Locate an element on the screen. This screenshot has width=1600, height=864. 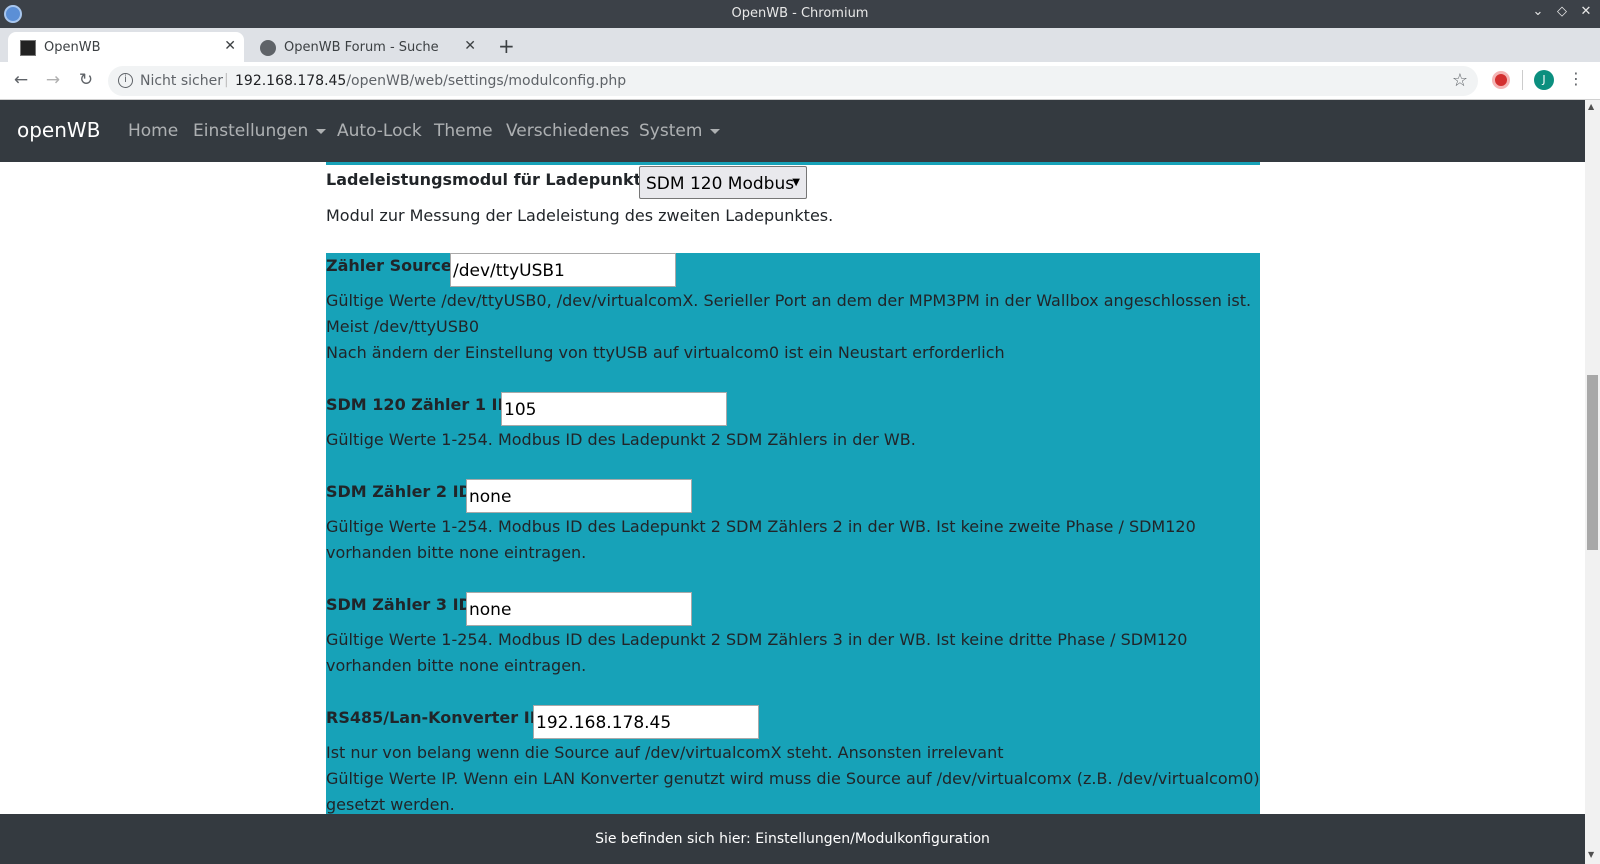
sdm2-label: SDM Zähler 2 ID: is located at coordinates (402, 491).